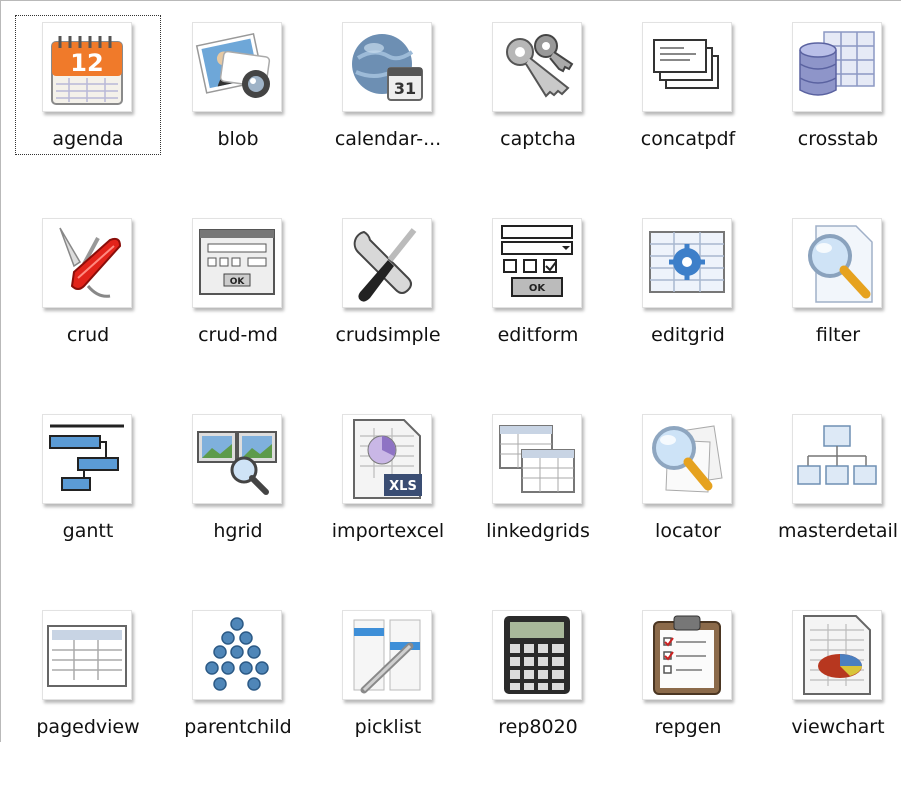 This screenshot has height=799, width=901. I want to click on excel-file-icon: XLS, so click(387, 459).